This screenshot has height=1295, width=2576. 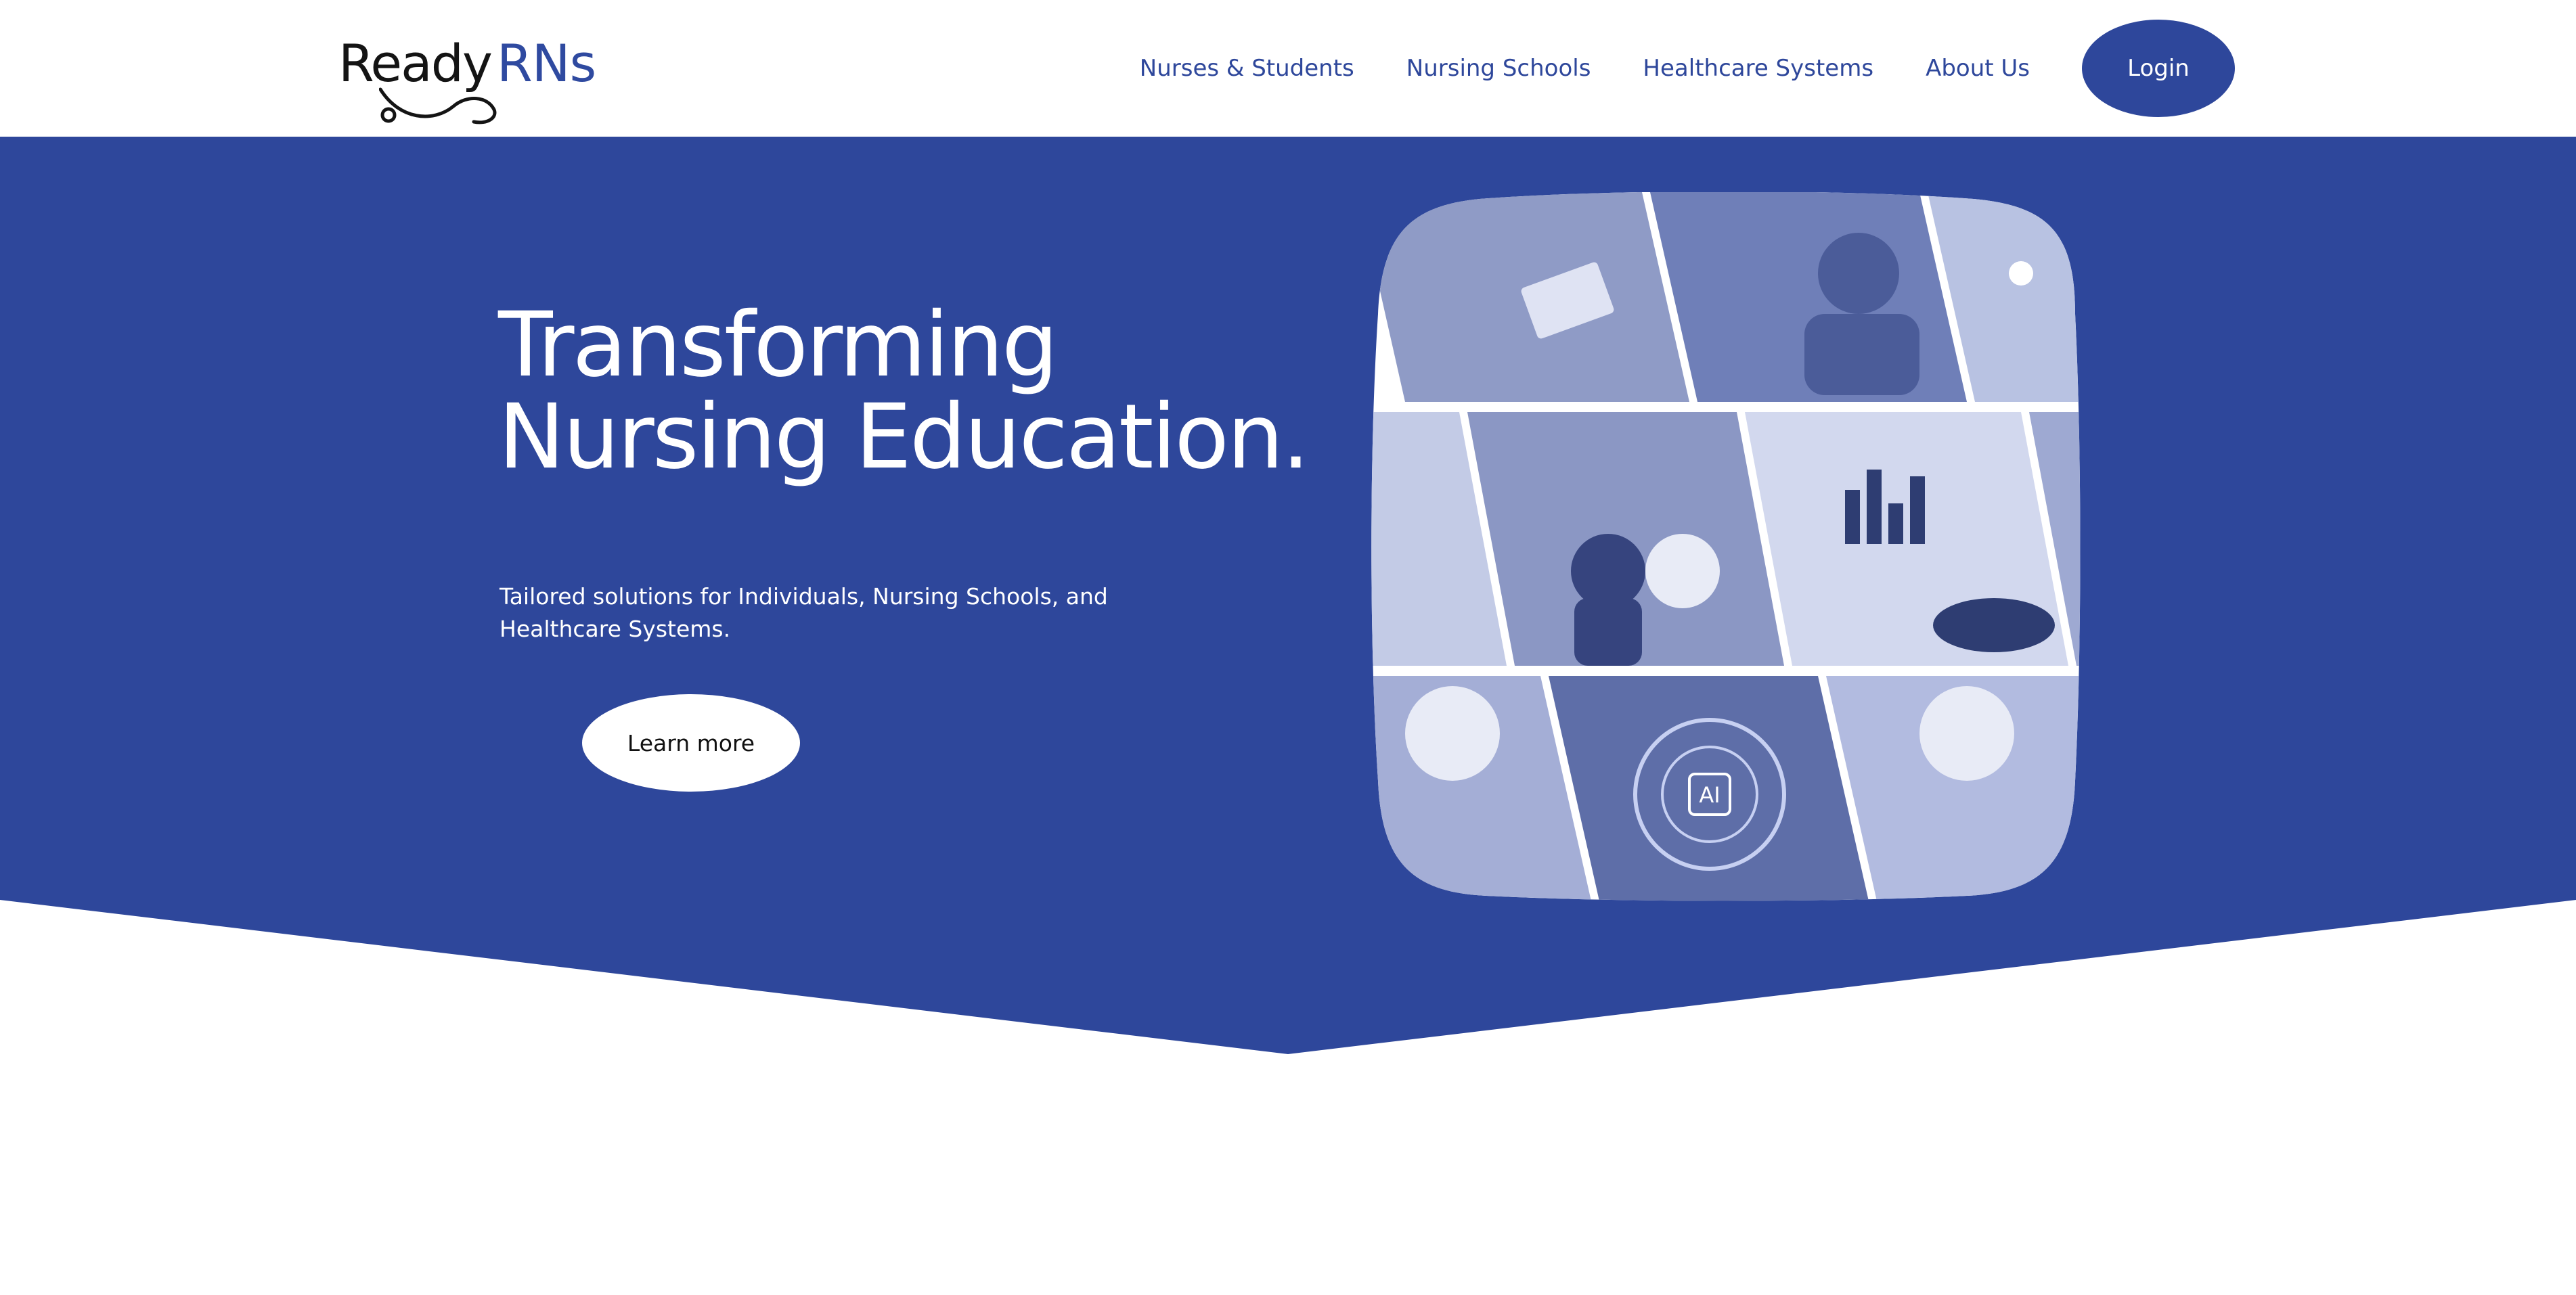 I want to click on hero-headline-line1: Transforming, so click(x=778, y=345).